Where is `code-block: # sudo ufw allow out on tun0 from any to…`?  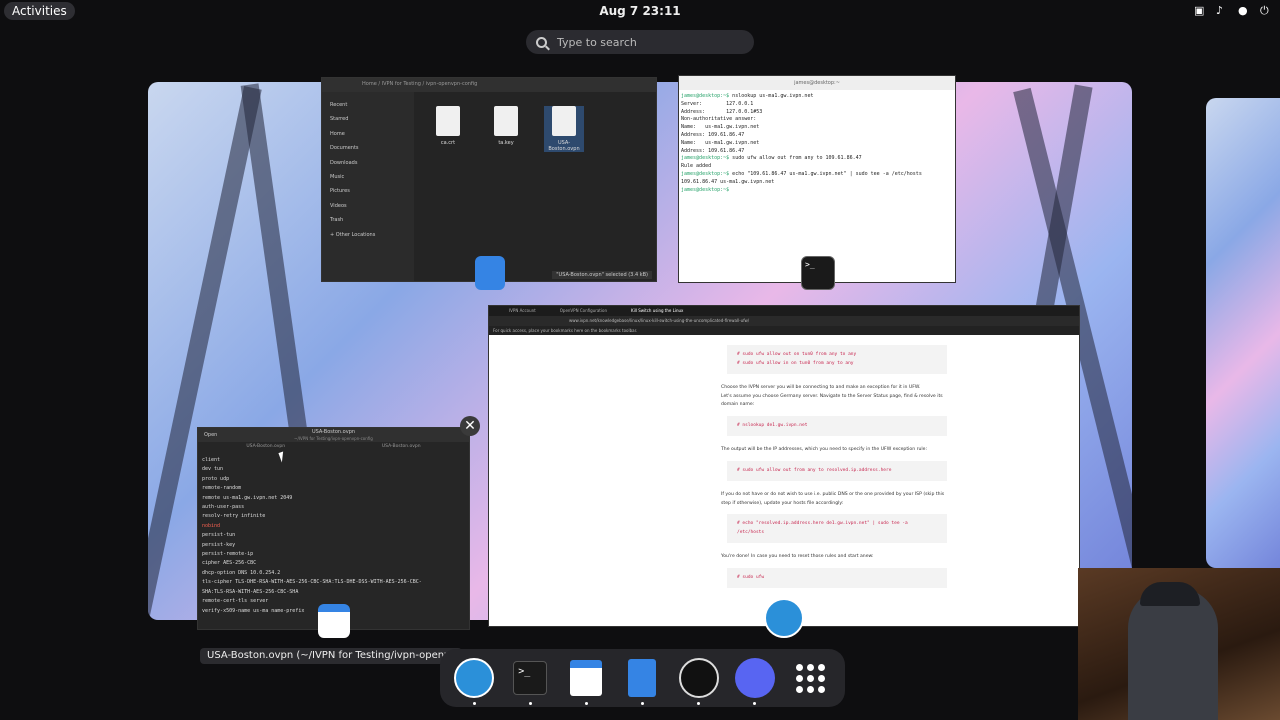 code-block: # sudo ufw allow out on tun0 from any to… is located at coordinates (837, 359).